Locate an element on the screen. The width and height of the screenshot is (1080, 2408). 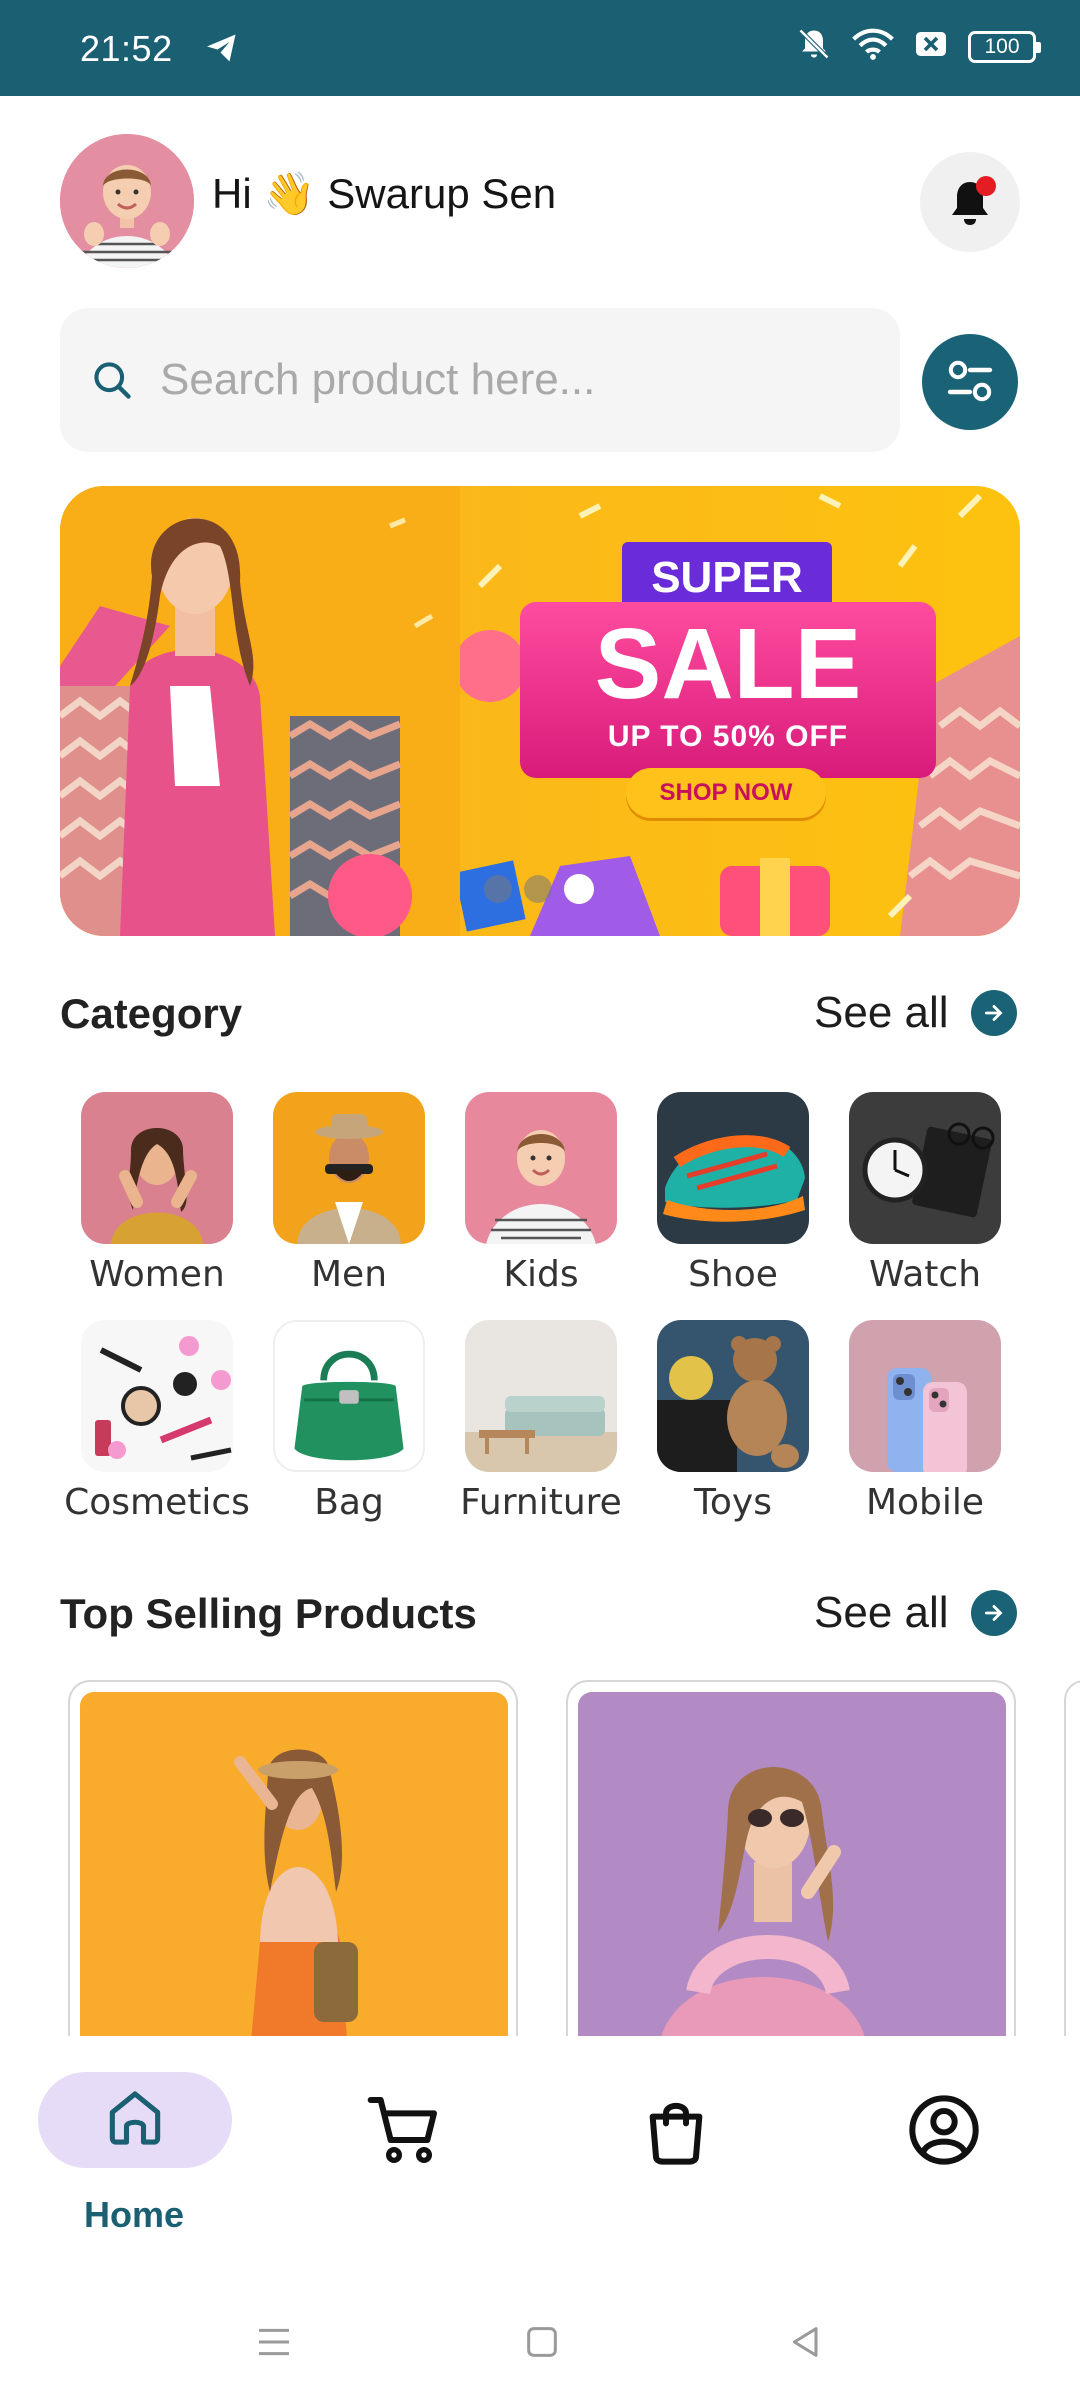
category-label: Furniture is located at coordinates (541, 1502).